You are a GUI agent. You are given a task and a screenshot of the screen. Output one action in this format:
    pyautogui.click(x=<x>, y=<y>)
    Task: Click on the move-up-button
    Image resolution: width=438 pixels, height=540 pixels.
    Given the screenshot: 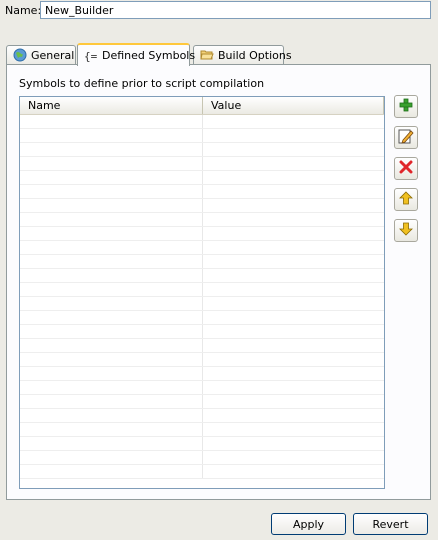 What is the action you would take?
    pyautogui.click(x=406, y=199)
    